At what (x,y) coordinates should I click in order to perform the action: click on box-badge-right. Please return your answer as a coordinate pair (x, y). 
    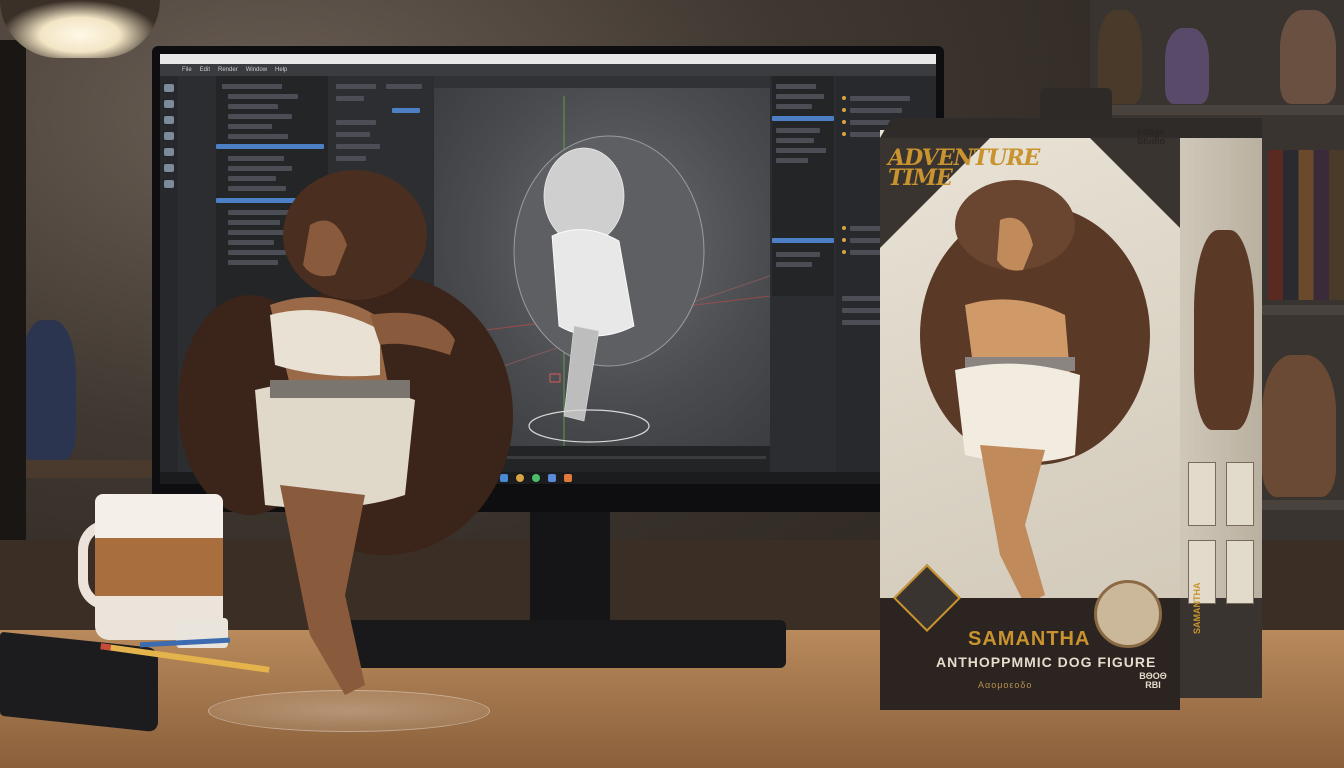
    Looking at the image, I should click on (1128, 614).